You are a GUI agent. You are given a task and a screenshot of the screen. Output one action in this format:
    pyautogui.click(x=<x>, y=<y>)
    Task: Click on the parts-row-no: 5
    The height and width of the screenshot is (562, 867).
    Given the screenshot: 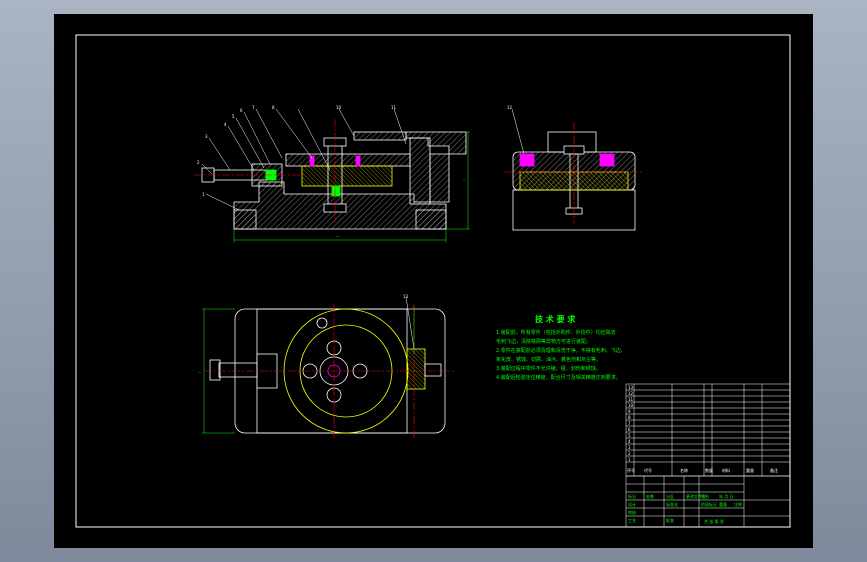 What is the action you would take?
    pyautogui.click(x=629, y=435)
    